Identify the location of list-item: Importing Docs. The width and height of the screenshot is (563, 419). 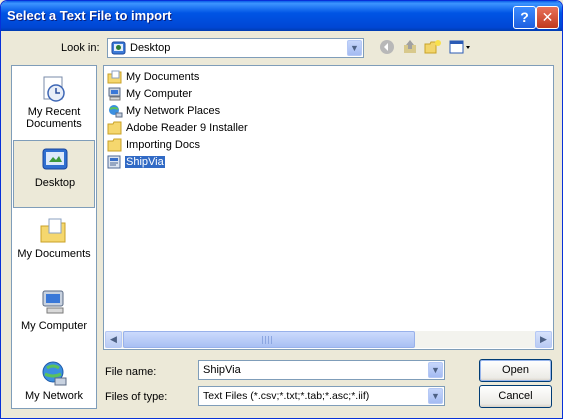
(154, 146).